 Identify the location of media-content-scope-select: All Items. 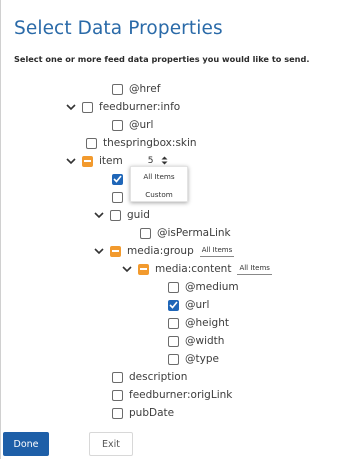
(254, 269).